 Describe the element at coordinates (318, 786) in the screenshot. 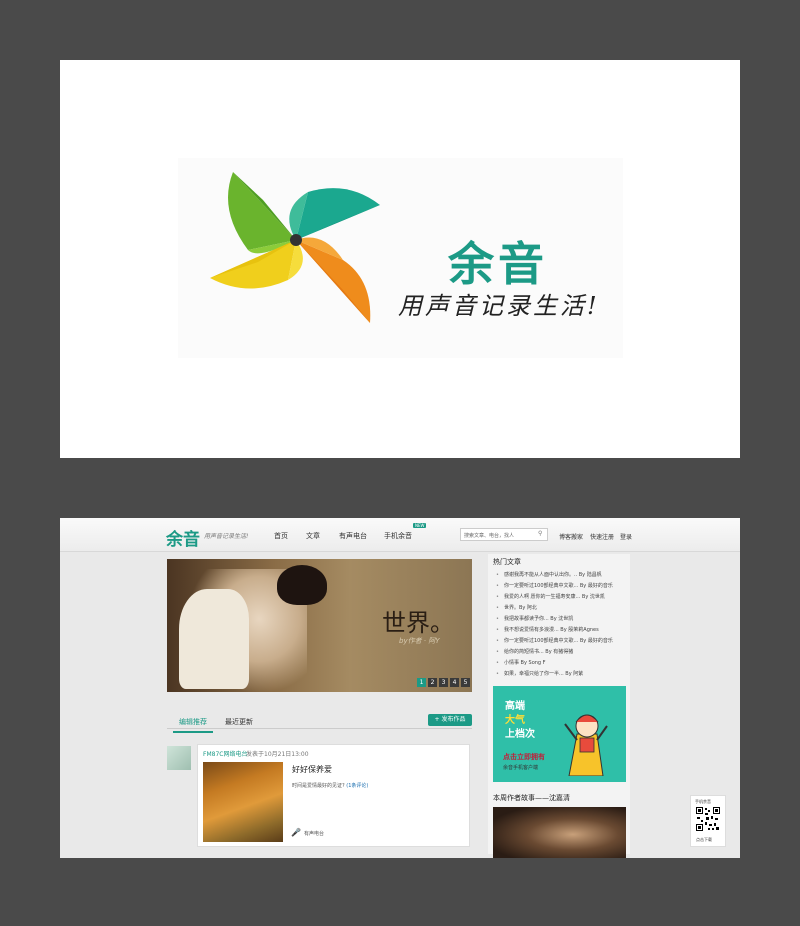

I see `post-desc-text: 时间是爱情最好的见证?` at that location.